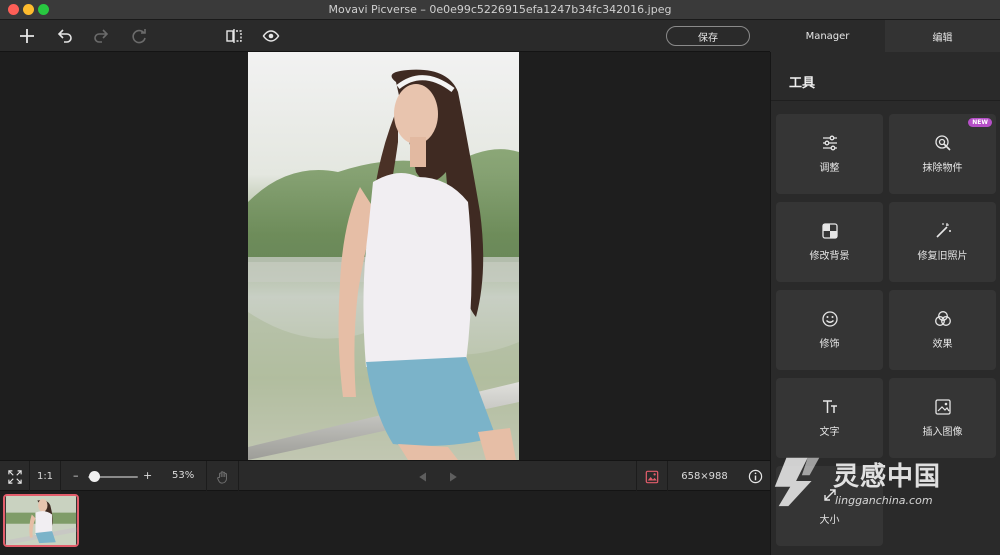 The image size is (1000, 555). Describe the element at coordinates (827, 36) in the screenshot. I see `tab-manager: Manager` at that location.